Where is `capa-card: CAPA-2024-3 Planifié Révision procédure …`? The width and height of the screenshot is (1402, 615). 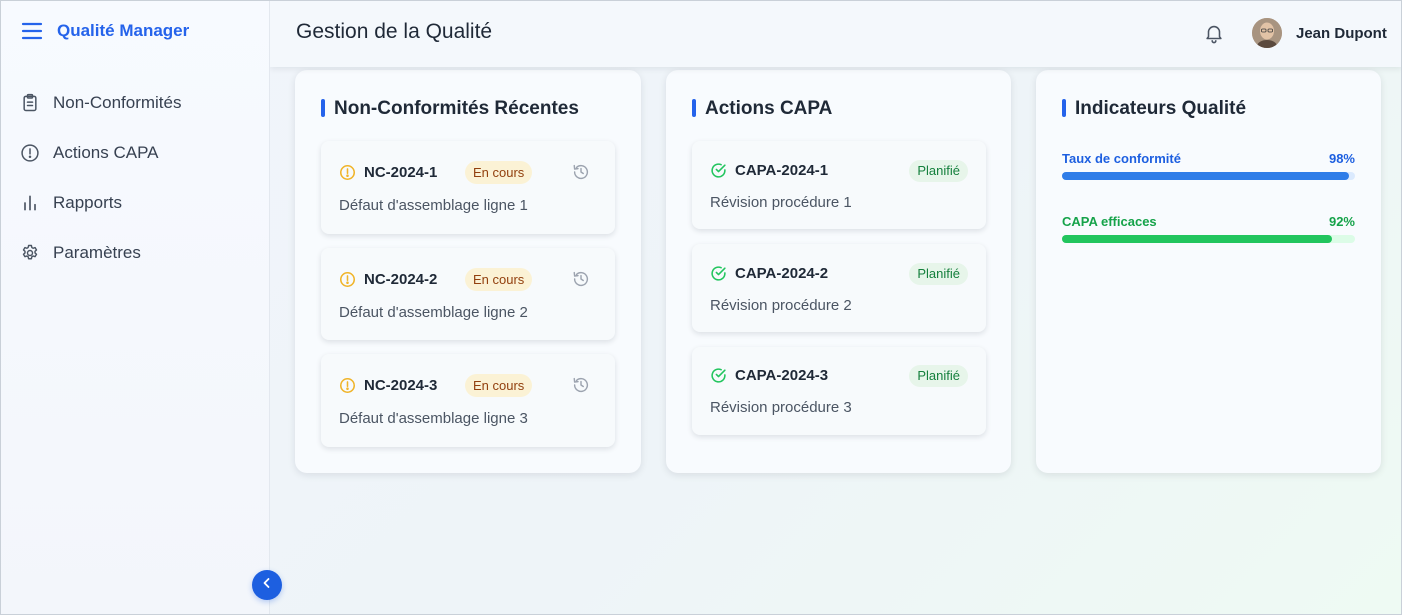
capa-card: CAPA-2024-3 Planifié Révision procédure … is located at coordinates (839, 391).